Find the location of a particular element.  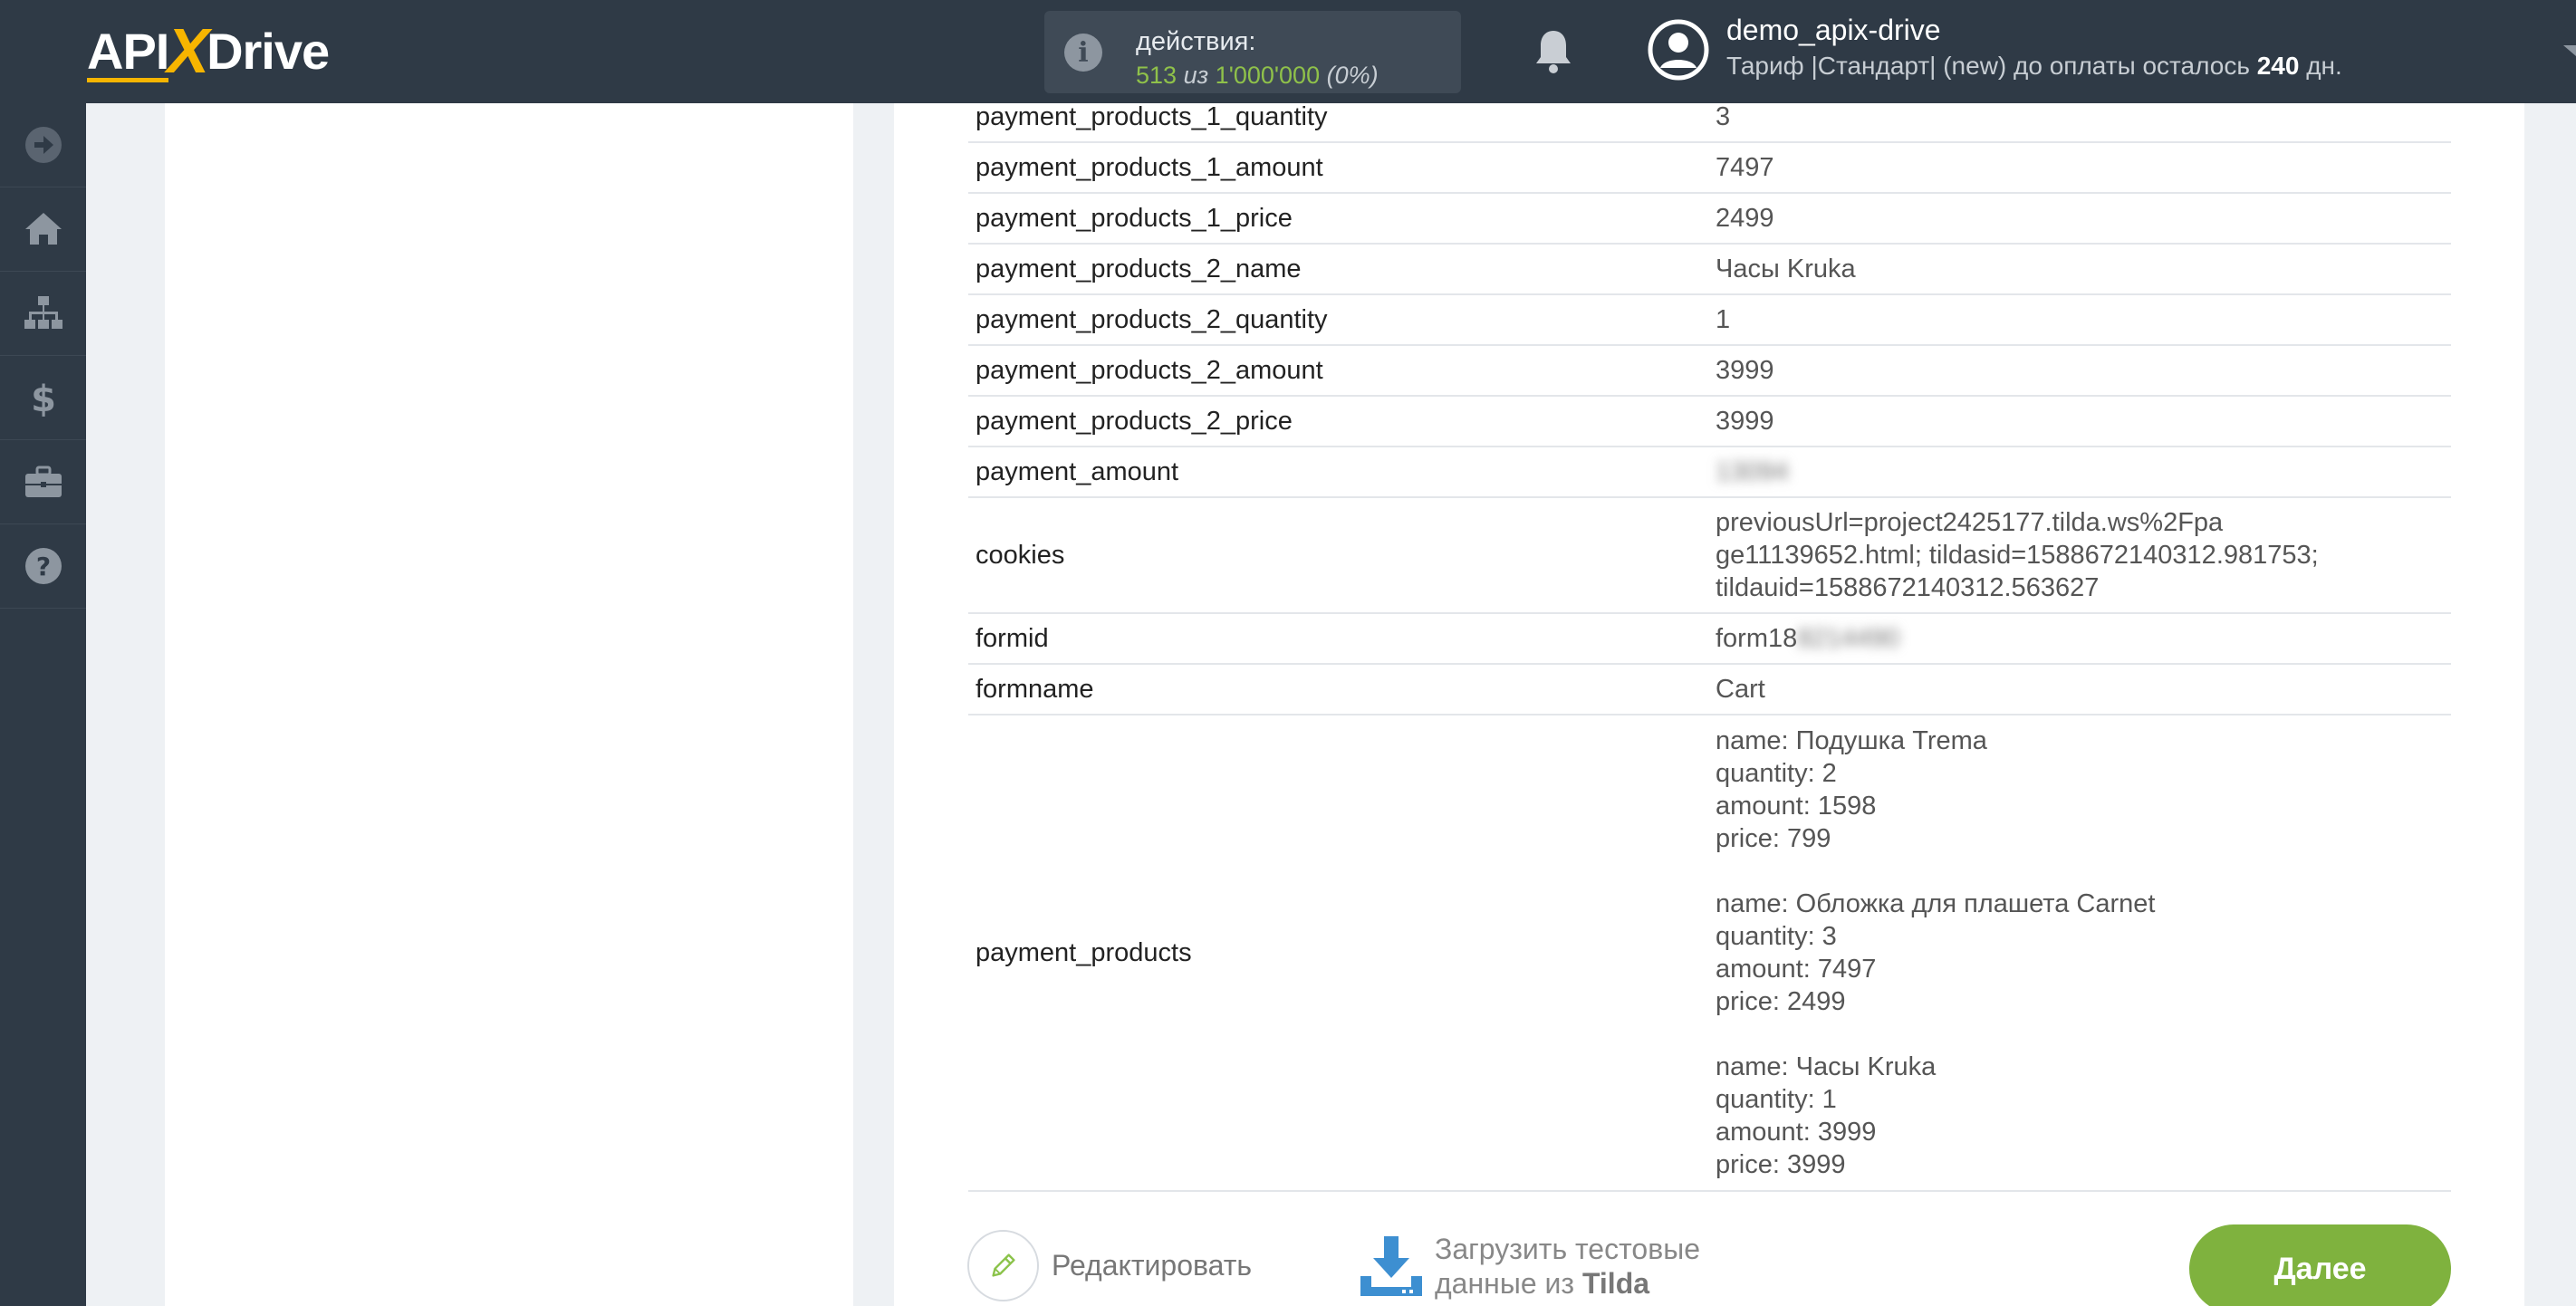

actions-limit: 1'000'000 is located at coordinates (1268, 75).